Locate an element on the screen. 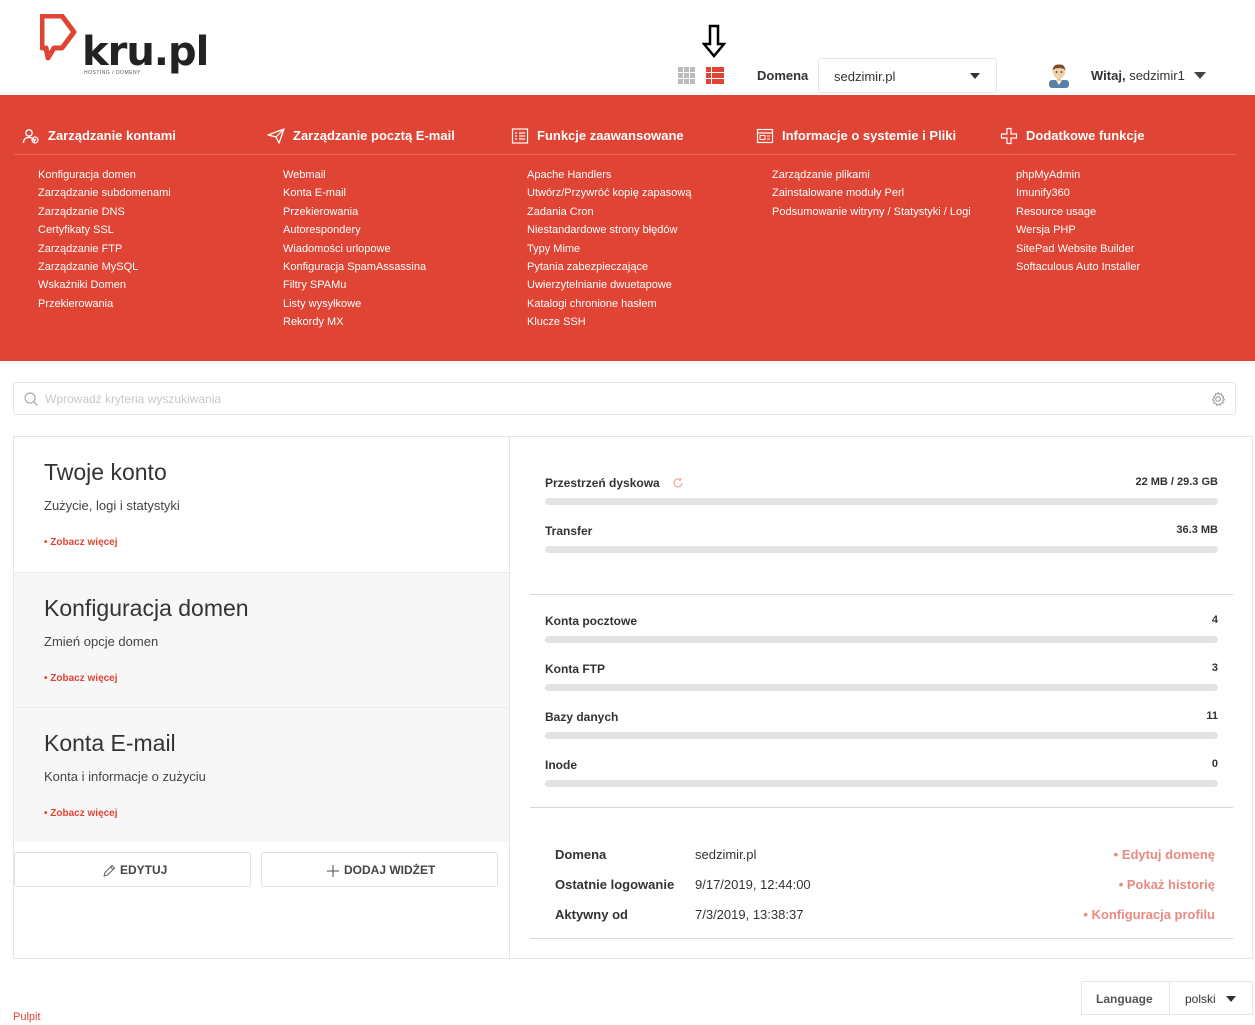  menu-item-email-accounts: Konta E-mail is located at coordinates (354, 195).